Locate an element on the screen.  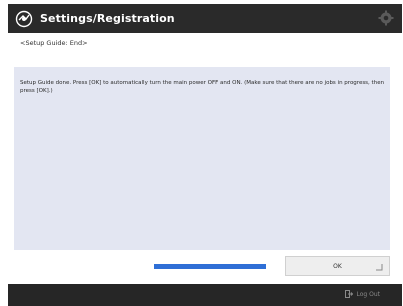
breadcrumb: <Setup Guide: End> is located at coordinates (54, 43).